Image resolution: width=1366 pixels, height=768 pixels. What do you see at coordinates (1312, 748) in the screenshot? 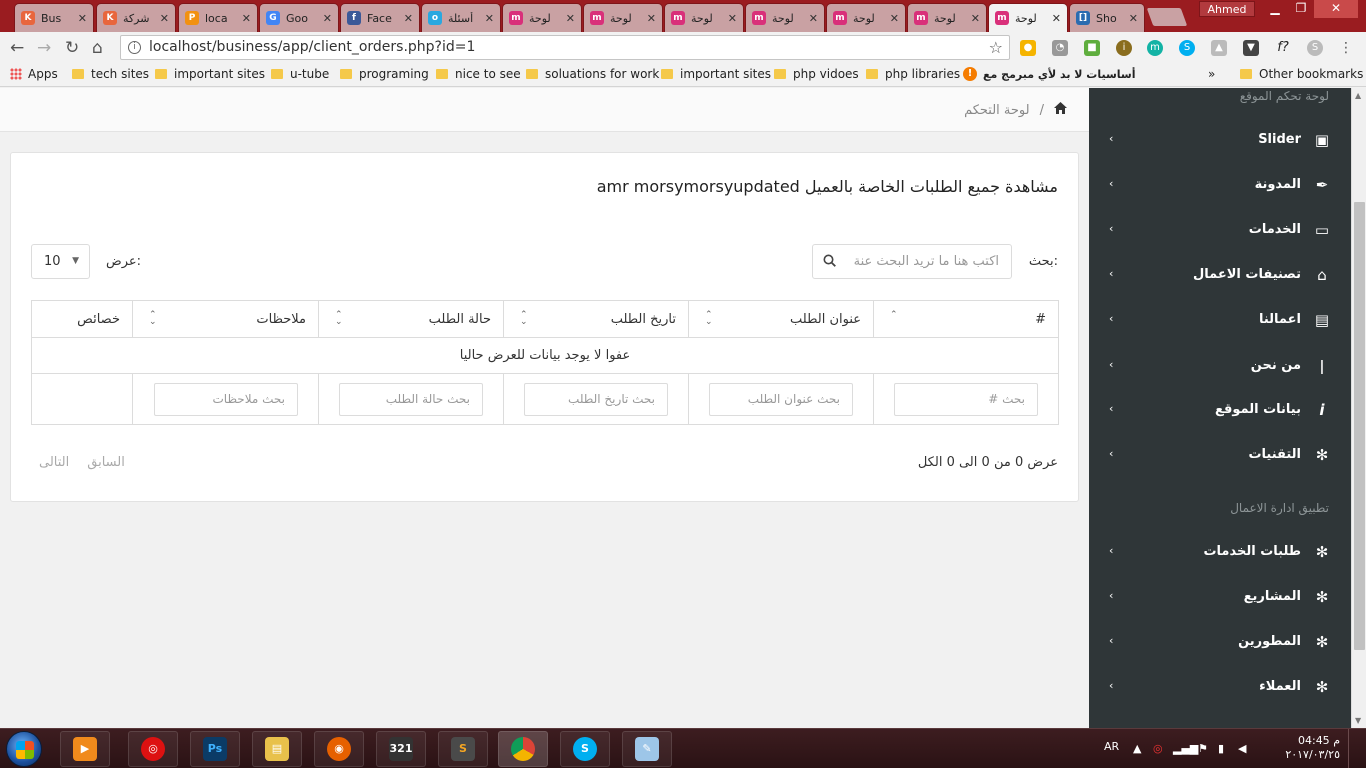
I see `clock: 04:45 م ٢٠١٧/٠٣/٢٥` at bounding box center [1312, 748].